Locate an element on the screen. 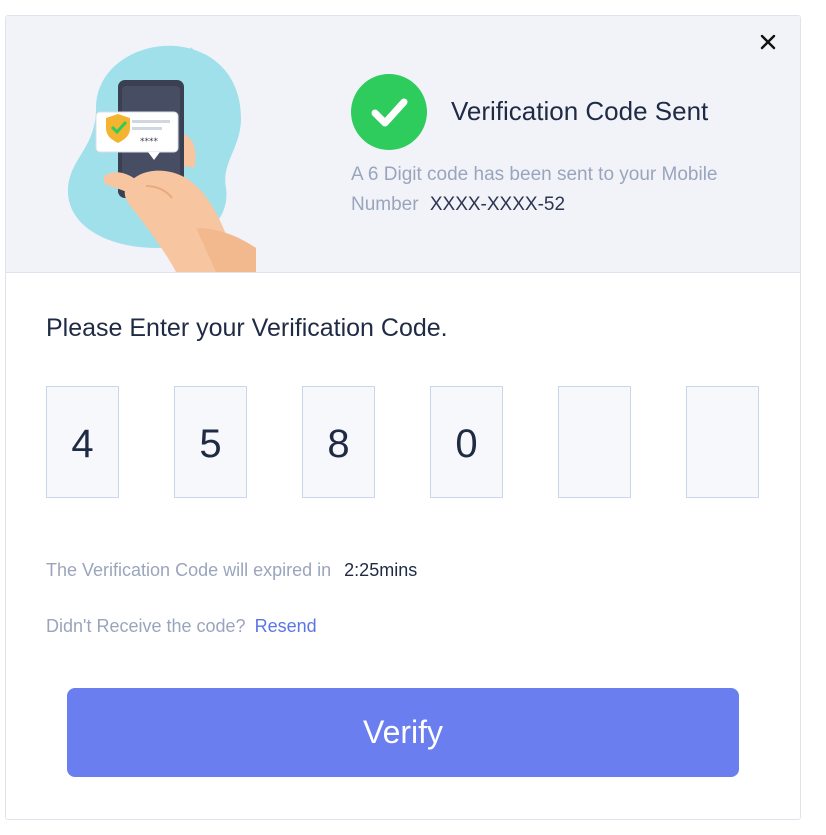 The image size is (826, 835). code-prompt: Please Enter your Verification Code. is located at coordinates (247, 328).